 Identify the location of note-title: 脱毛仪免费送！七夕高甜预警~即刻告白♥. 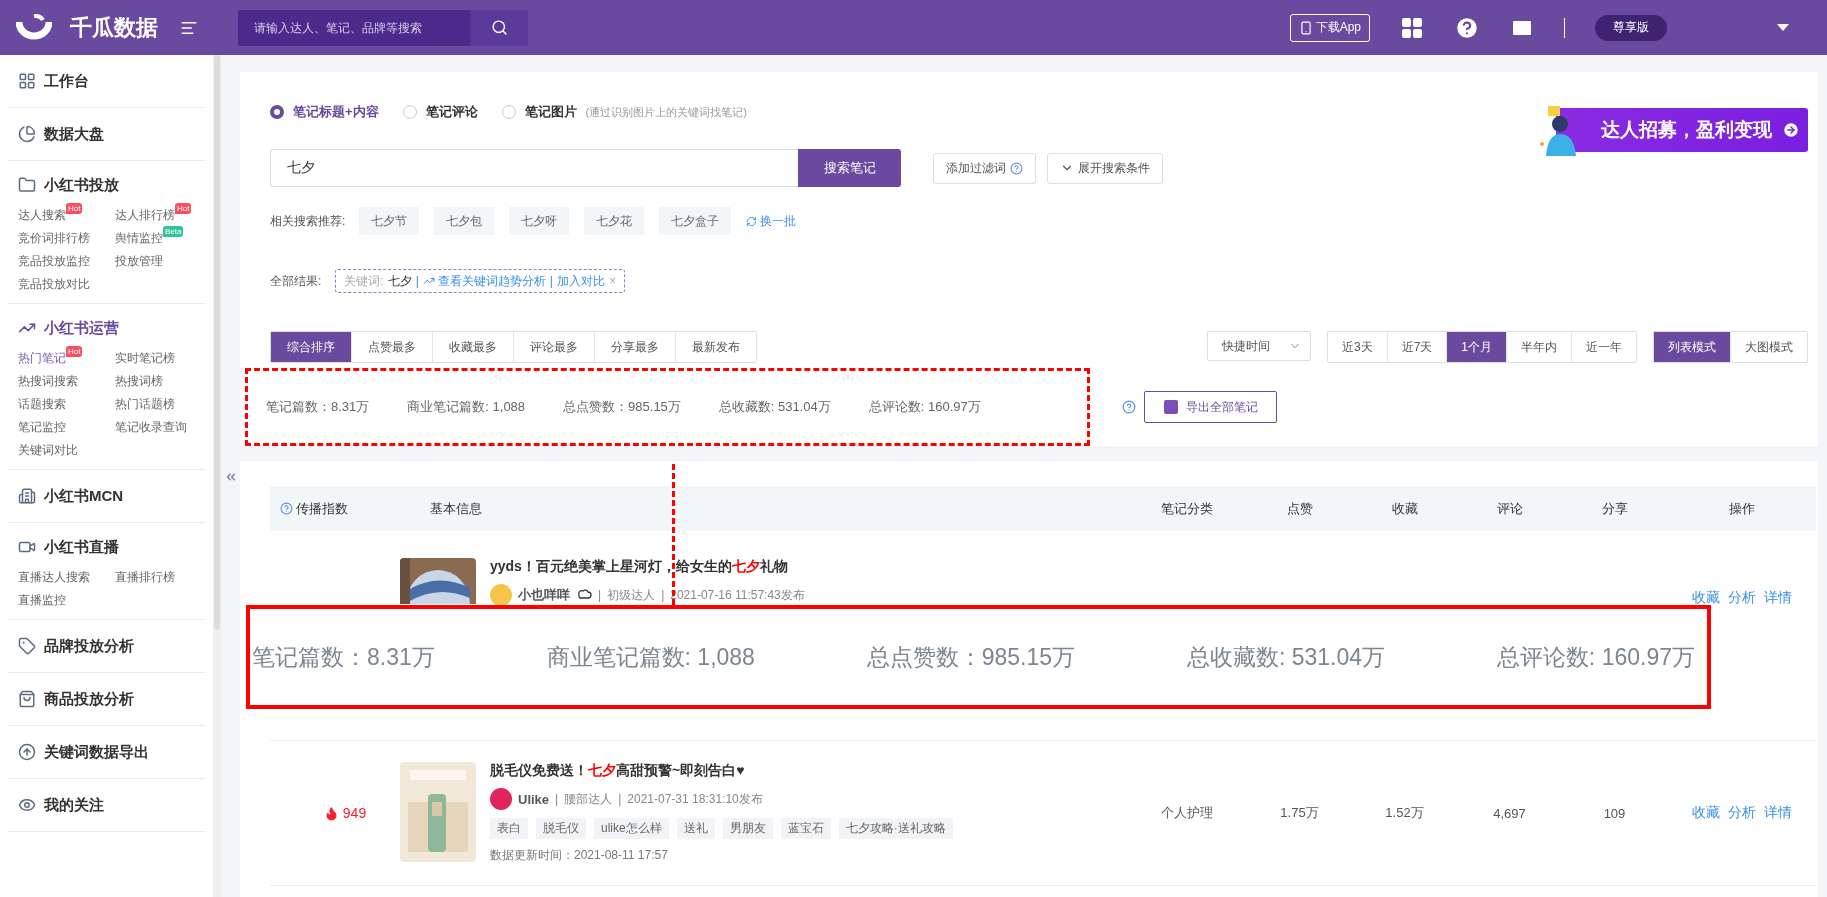
(721, 771).